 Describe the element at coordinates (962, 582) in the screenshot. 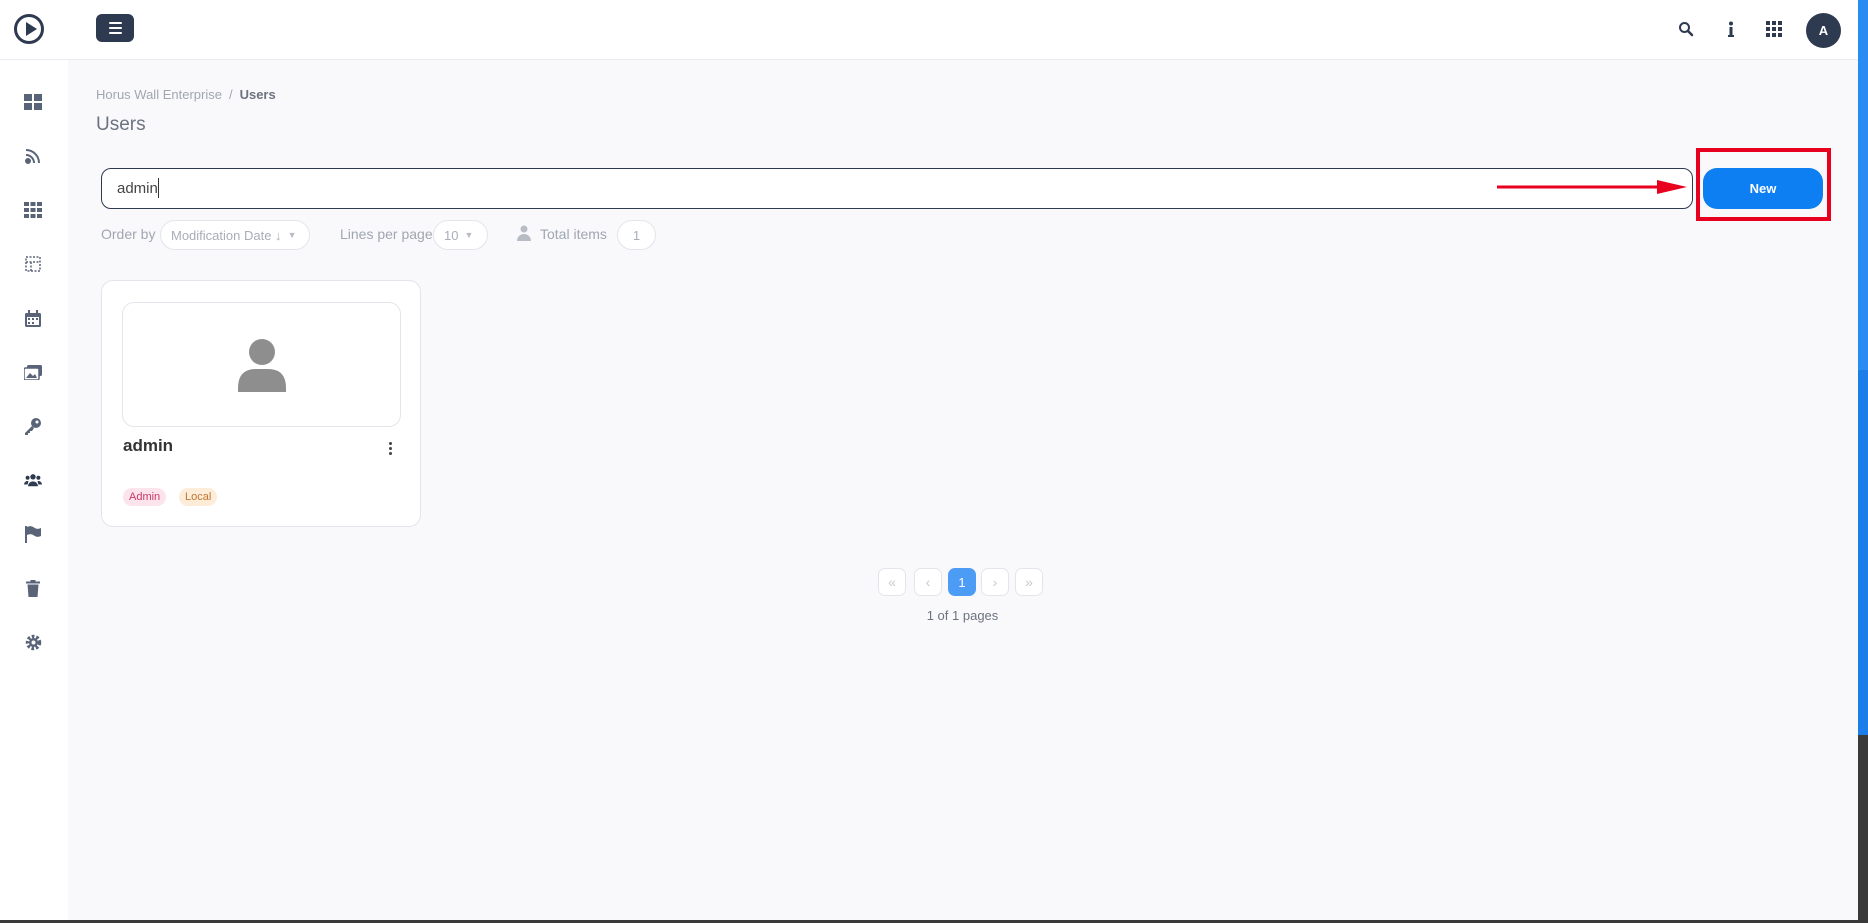

I see `page-1-button: 1` at that location.